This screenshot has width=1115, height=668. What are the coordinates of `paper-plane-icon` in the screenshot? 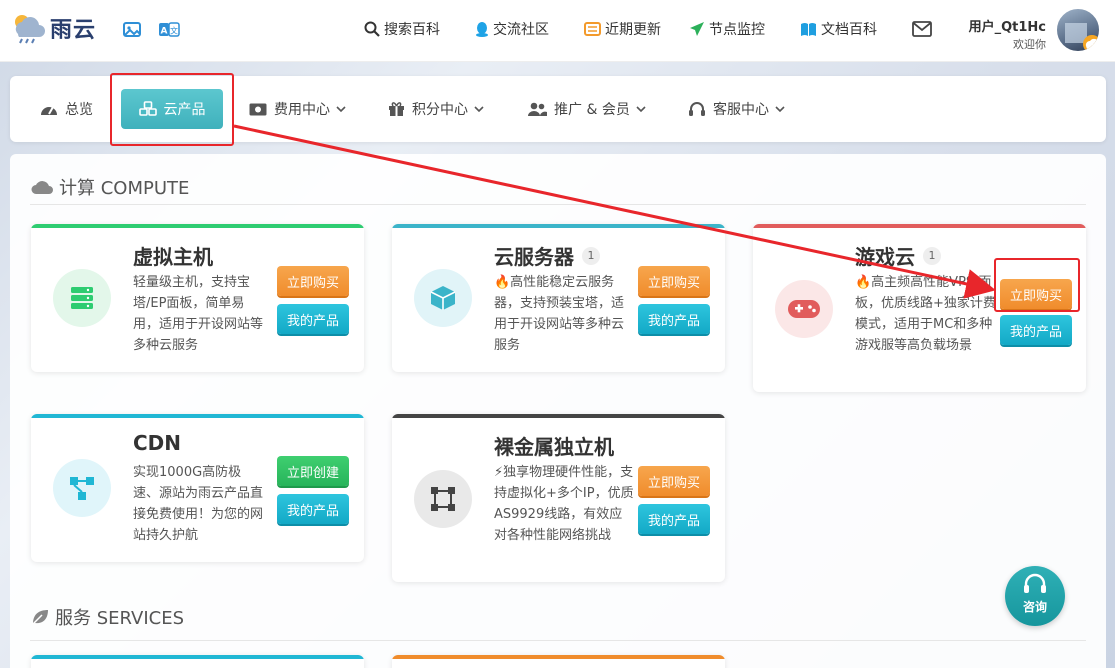 It's located at (697, 29).